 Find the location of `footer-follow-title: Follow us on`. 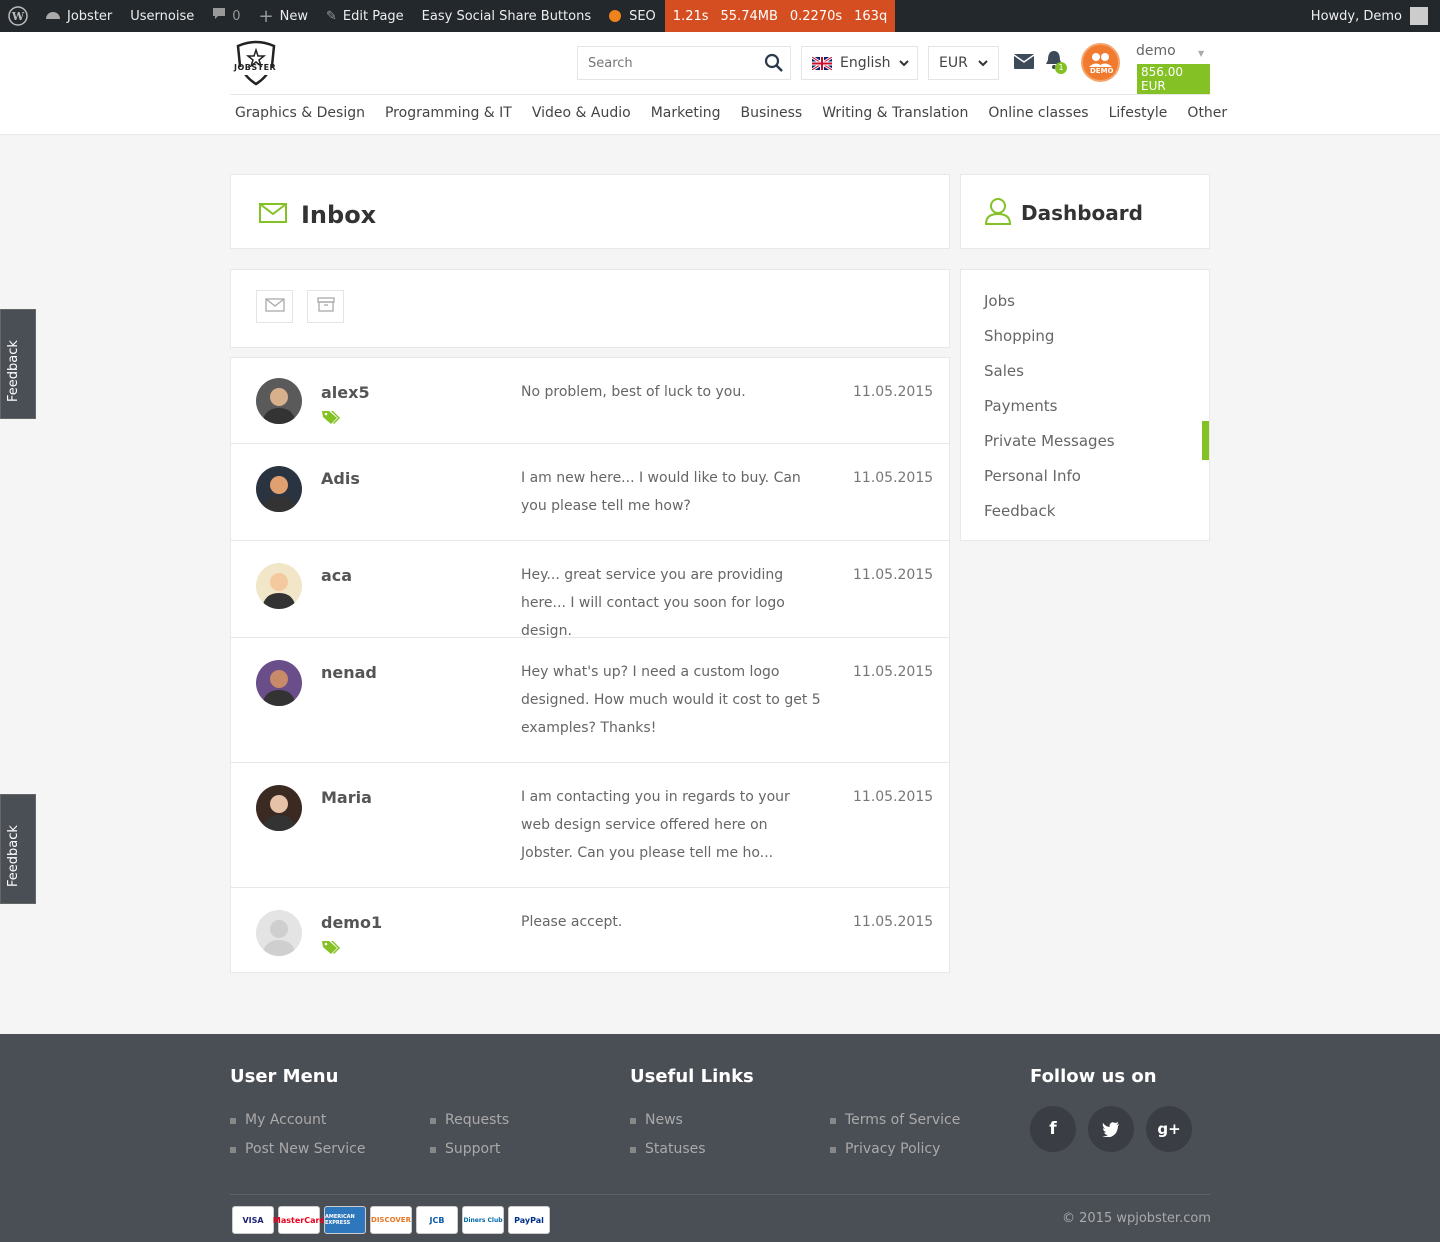

footer-follow-title: Follow us on is located at coordinates (1093, 1076).